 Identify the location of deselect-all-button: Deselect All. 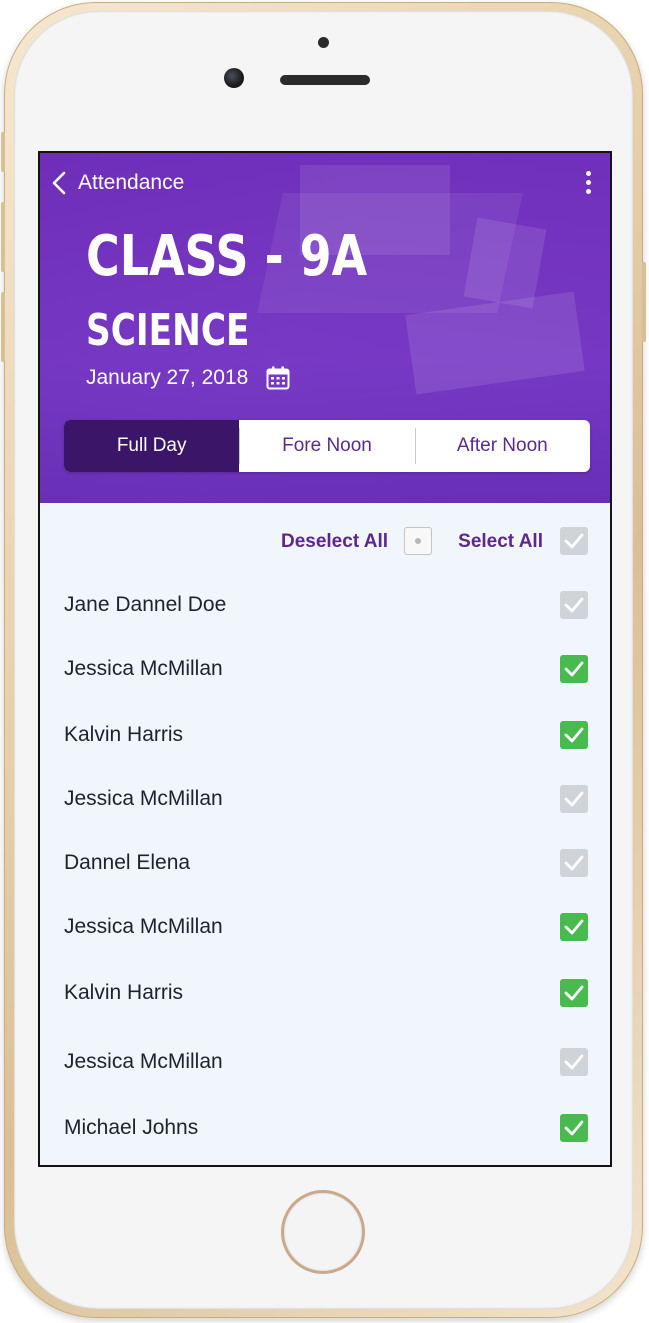
(334, 542).